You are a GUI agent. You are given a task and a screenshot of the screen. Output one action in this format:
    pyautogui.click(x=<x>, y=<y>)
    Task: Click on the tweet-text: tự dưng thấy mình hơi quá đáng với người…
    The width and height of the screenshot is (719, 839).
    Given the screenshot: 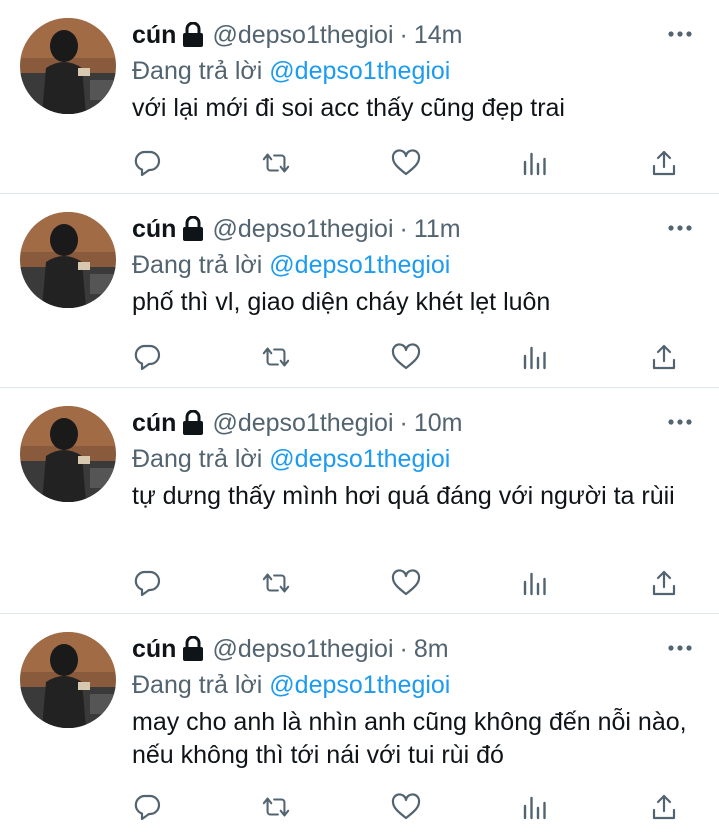 What is the action you would take?
    pyautogui.click(x=403, y=496)
    